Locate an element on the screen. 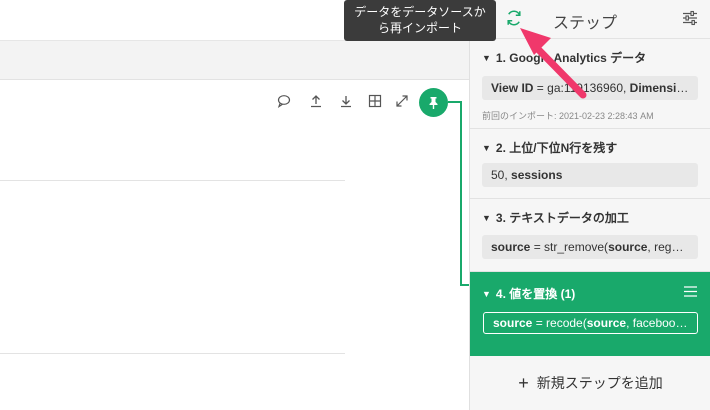 Image resolution: width=710 pixels, height=410 pixels. view-toolbar-strip is located at coordinates (234, 60).